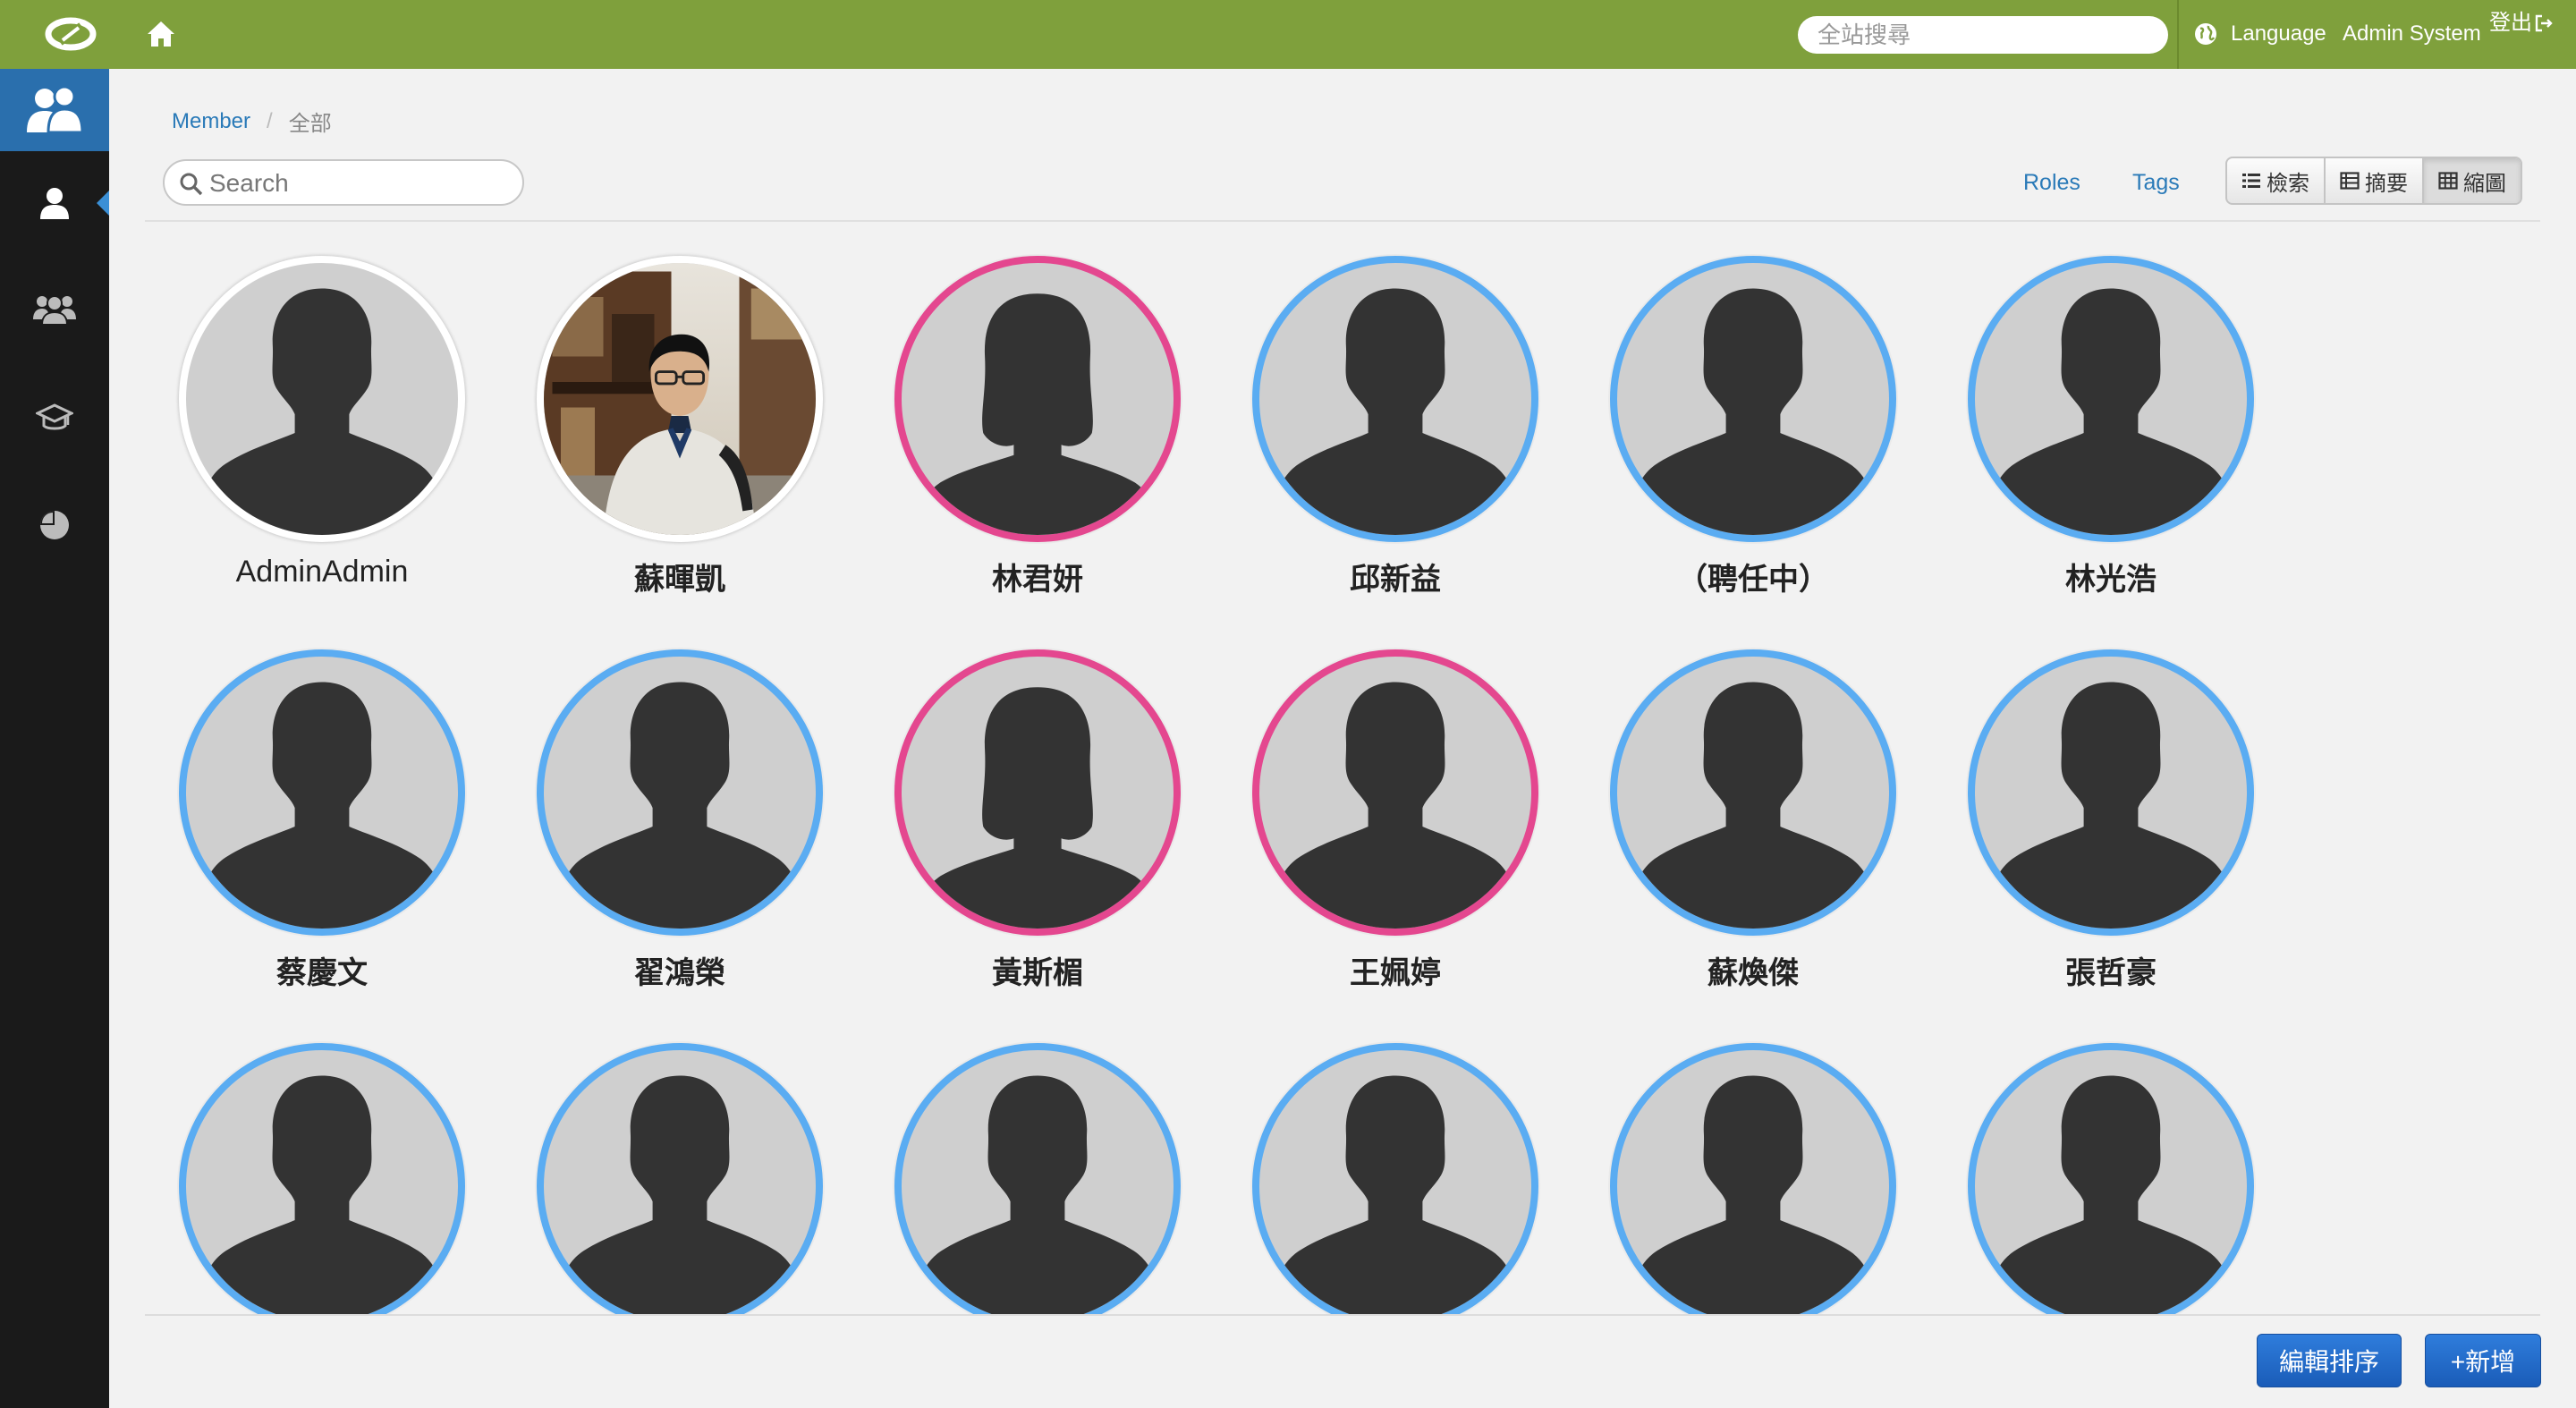 The height and width of the screenshot is (1408, 2576). Describe the element at coordinates (2483, 1360) in the screenshot. I see `add-member-button: +新增` at that location.